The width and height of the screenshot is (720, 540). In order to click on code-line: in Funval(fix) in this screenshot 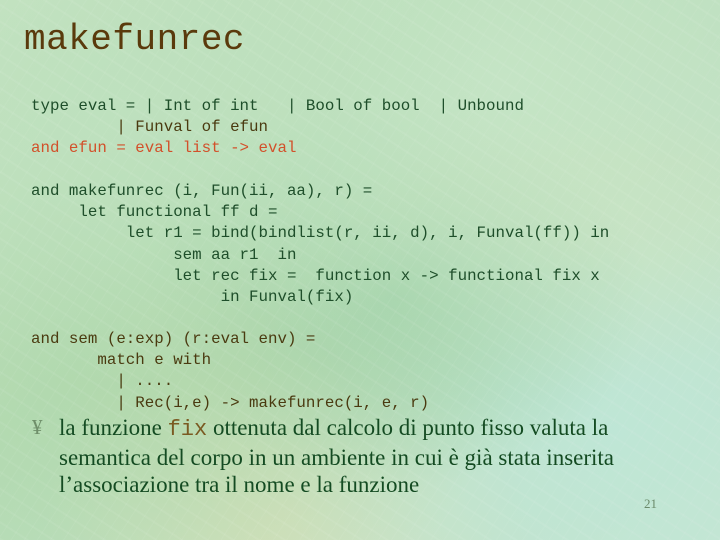, I will do `click(192, 296)`.